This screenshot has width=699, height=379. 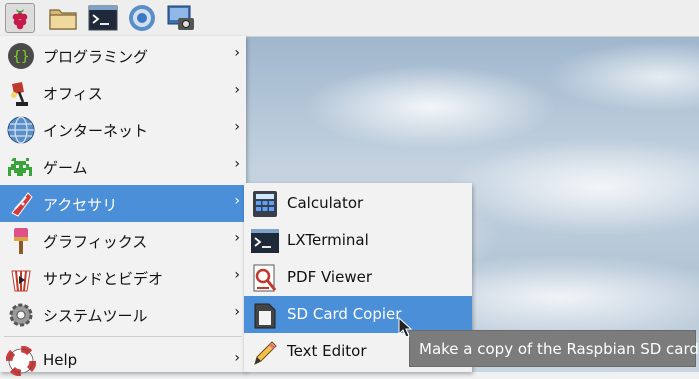 What do you see at coordinates (103, 279) in the screenshot?
I see `menu-item-label: サウンドとビデオ` at bounding box center [103, 279].